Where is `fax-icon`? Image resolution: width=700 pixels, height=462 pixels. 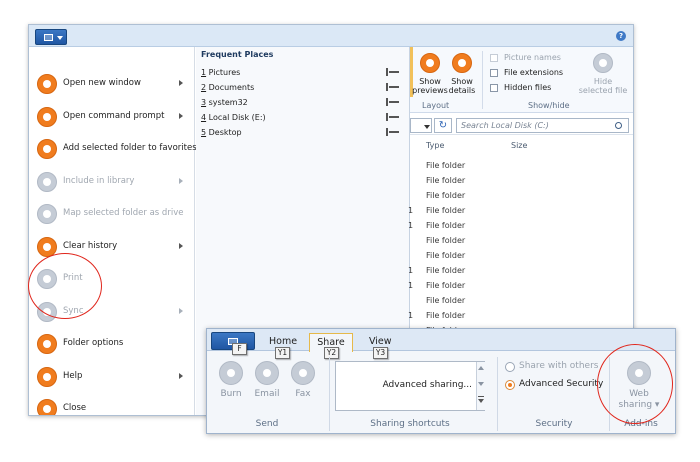 fax-icon is located at coordinates (303, 373).